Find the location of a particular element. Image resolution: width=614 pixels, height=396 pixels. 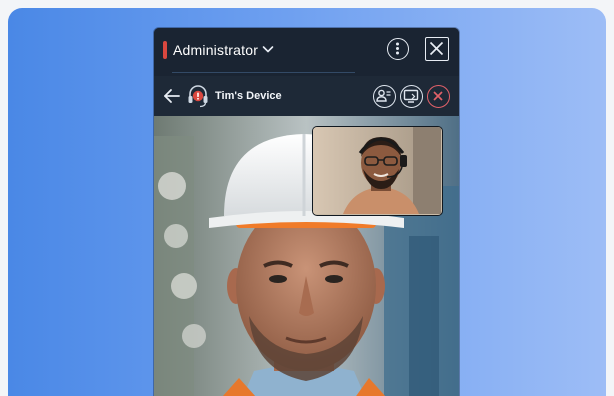

more-options-button is located at coordinates (398, 49).